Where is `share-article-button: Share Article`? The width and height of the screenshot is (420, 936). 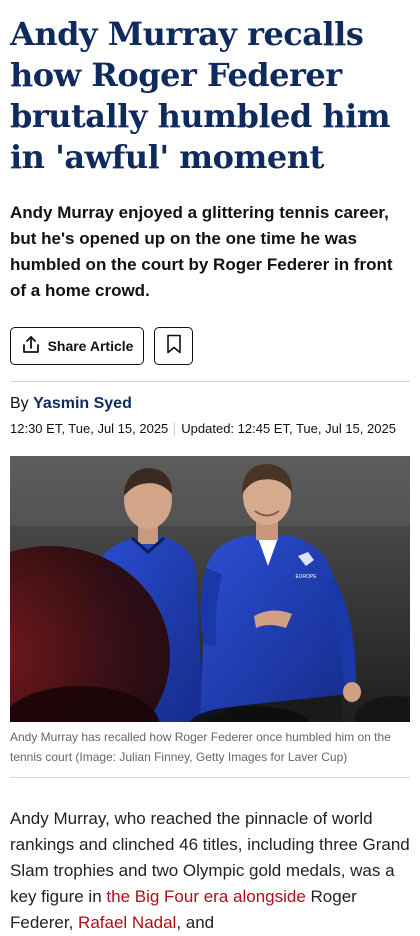 share-article-button: Share Article is located at coordinates (77, 346).